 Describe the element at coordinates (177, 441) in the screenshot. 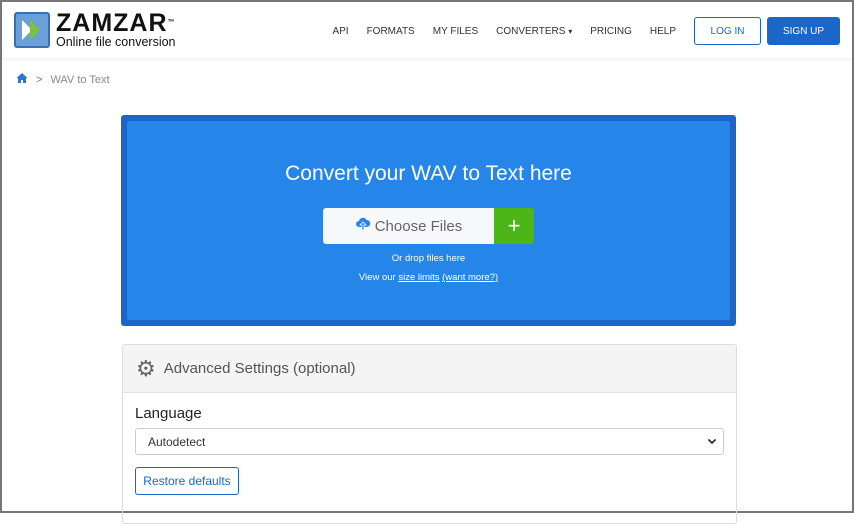

I see `language-value: Autodetect` at that location.